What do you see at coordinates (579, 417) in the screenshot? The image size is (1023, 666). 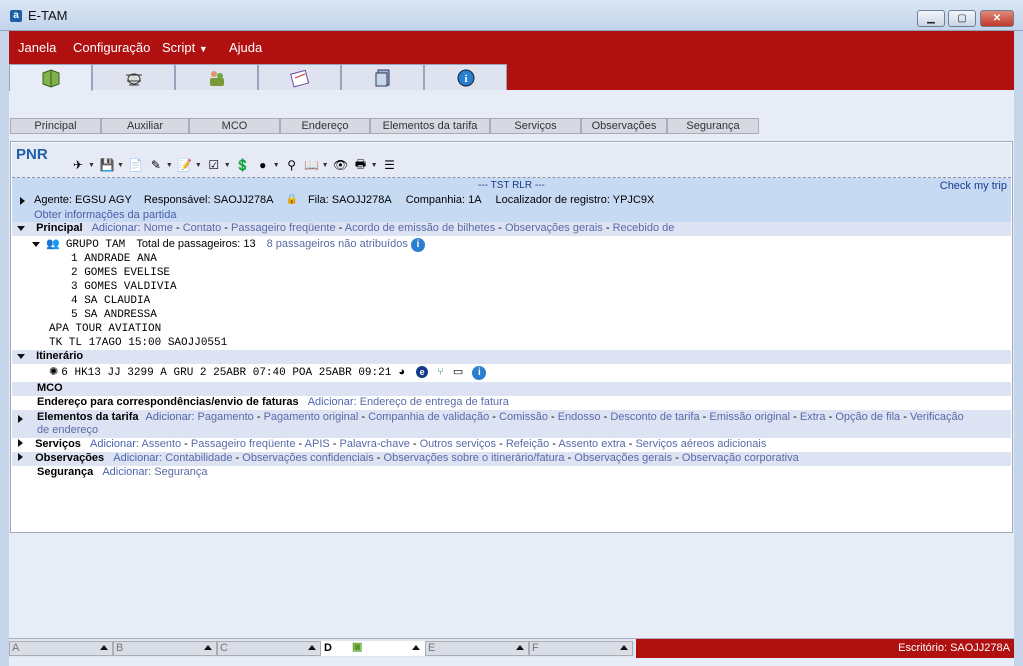 I see `add-endosso-link: Endosso` at bounding box center [579, 417].